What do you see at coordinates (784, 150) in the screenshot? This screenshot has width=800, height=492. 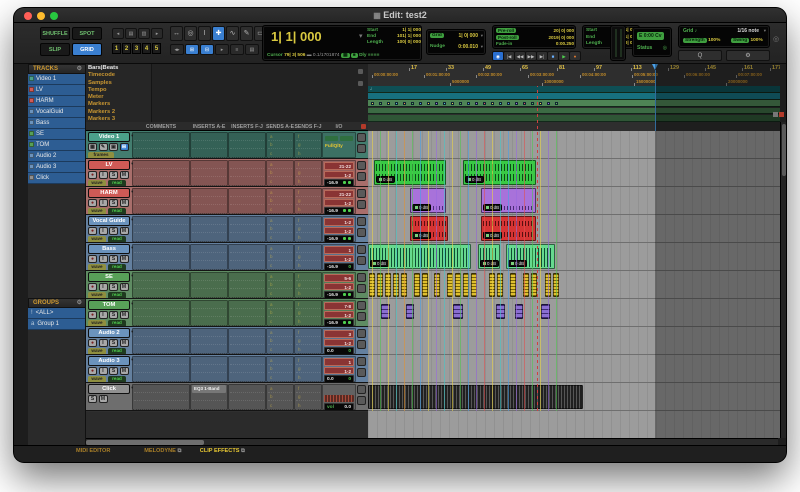 I see `vertical-scrollbar-thumb` at bounding box center [784, 150].